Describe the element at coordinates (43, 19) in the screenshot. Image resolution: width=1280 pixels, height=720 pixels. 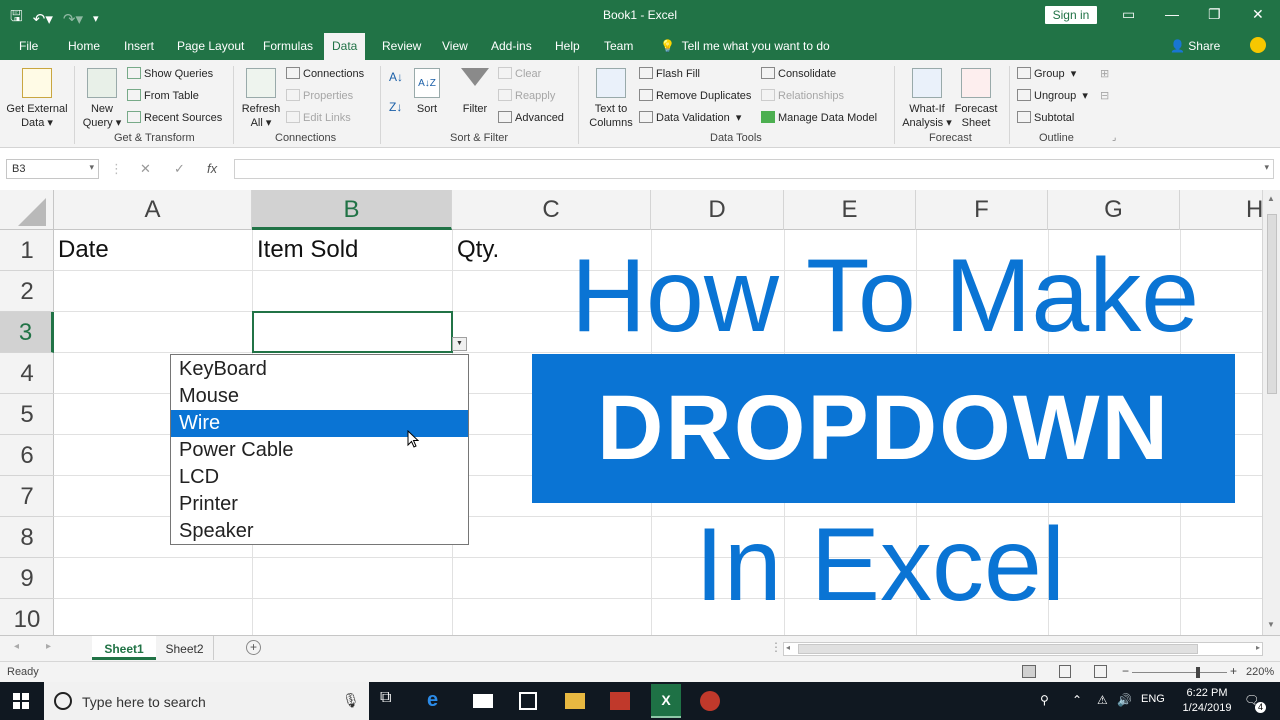
I see `undo-icon: ↶▾` at that location.